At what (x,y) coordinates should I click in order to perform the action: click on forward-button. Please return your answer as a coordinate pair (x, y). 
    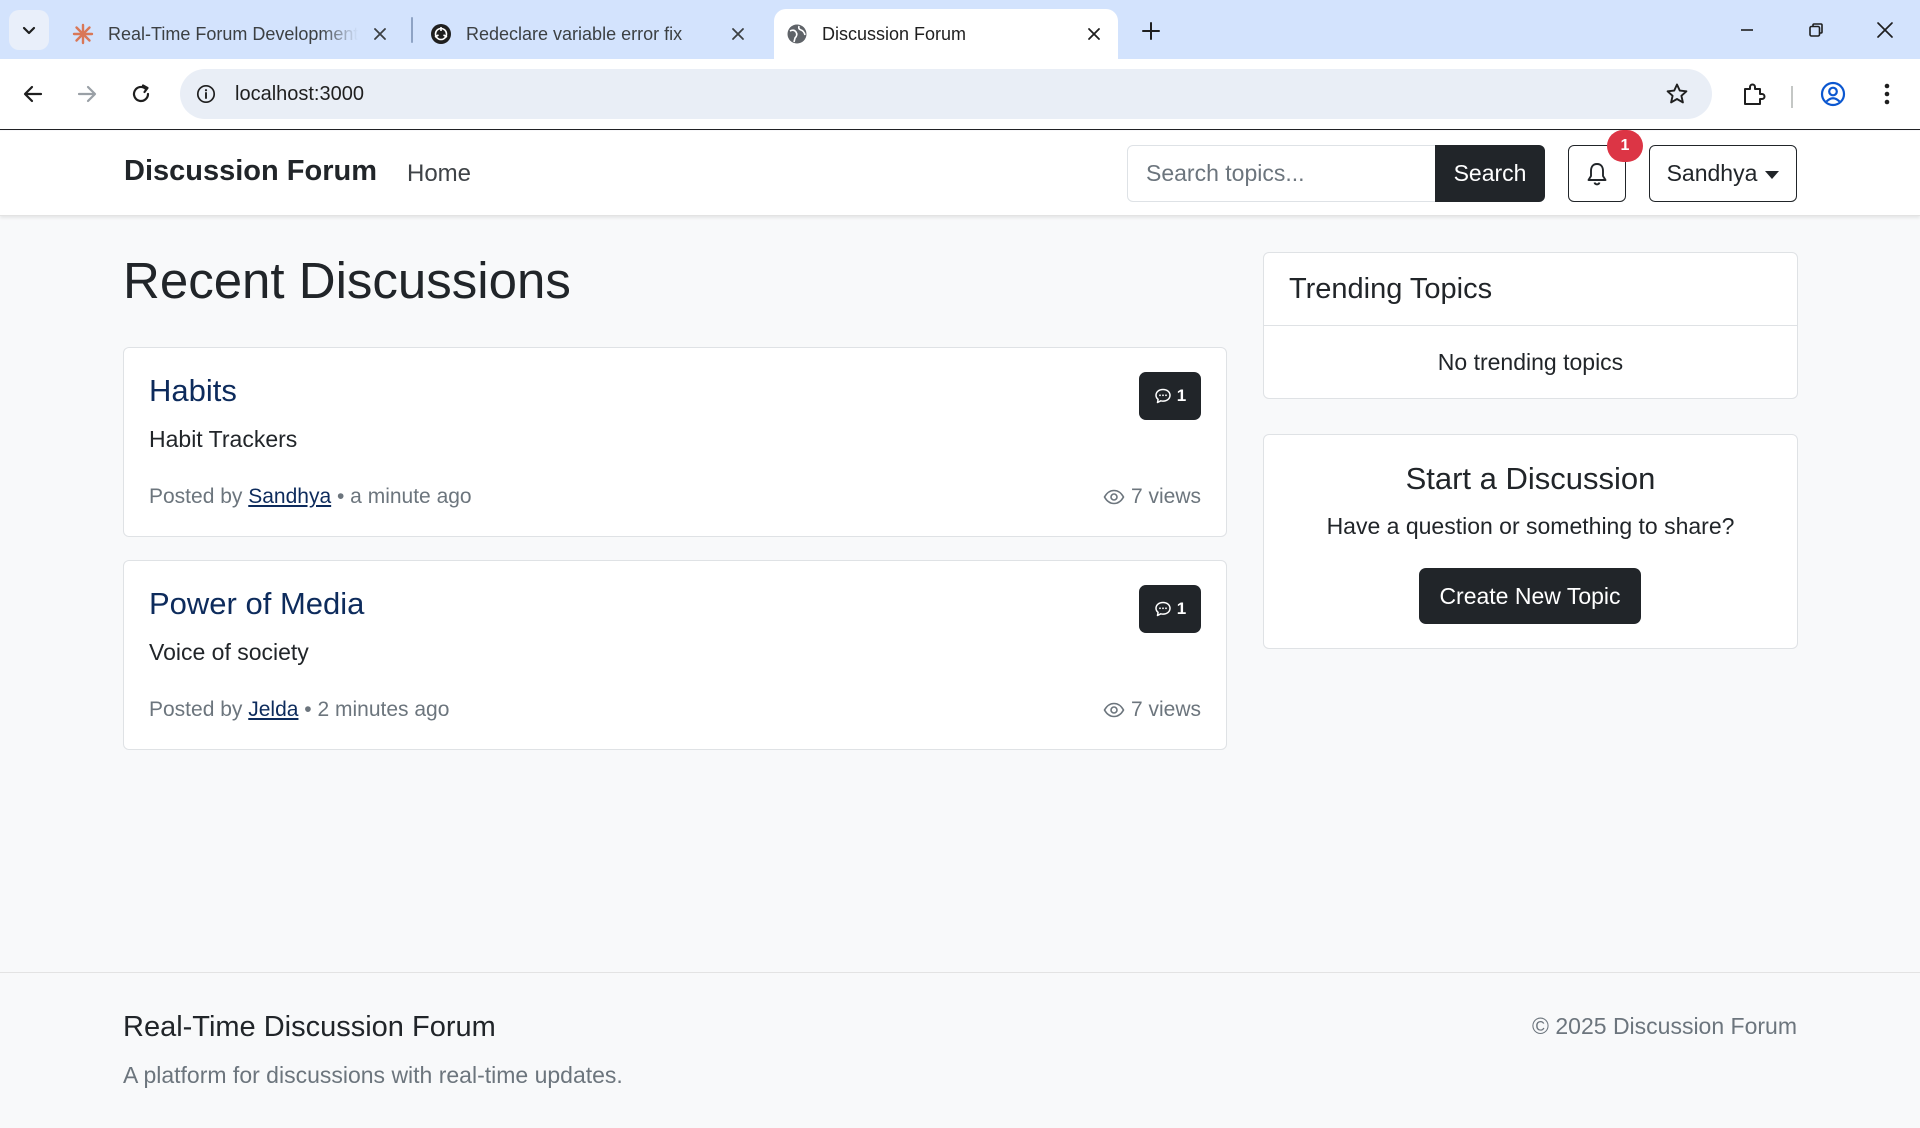
    Looking at the image, I should click on (87, 94).